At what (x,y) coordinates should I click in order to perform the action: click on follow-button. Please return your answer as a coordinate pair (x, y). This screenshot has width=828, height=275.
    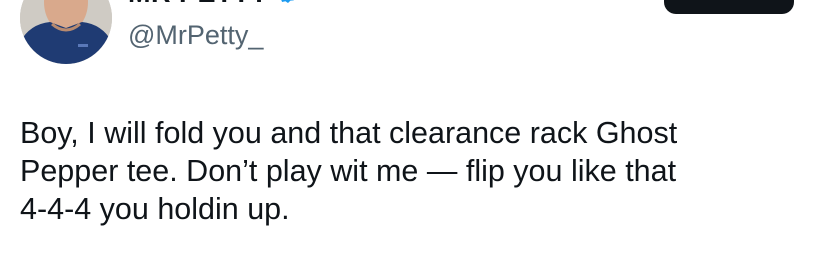
    Looking at the image, I should click on (729, 7).